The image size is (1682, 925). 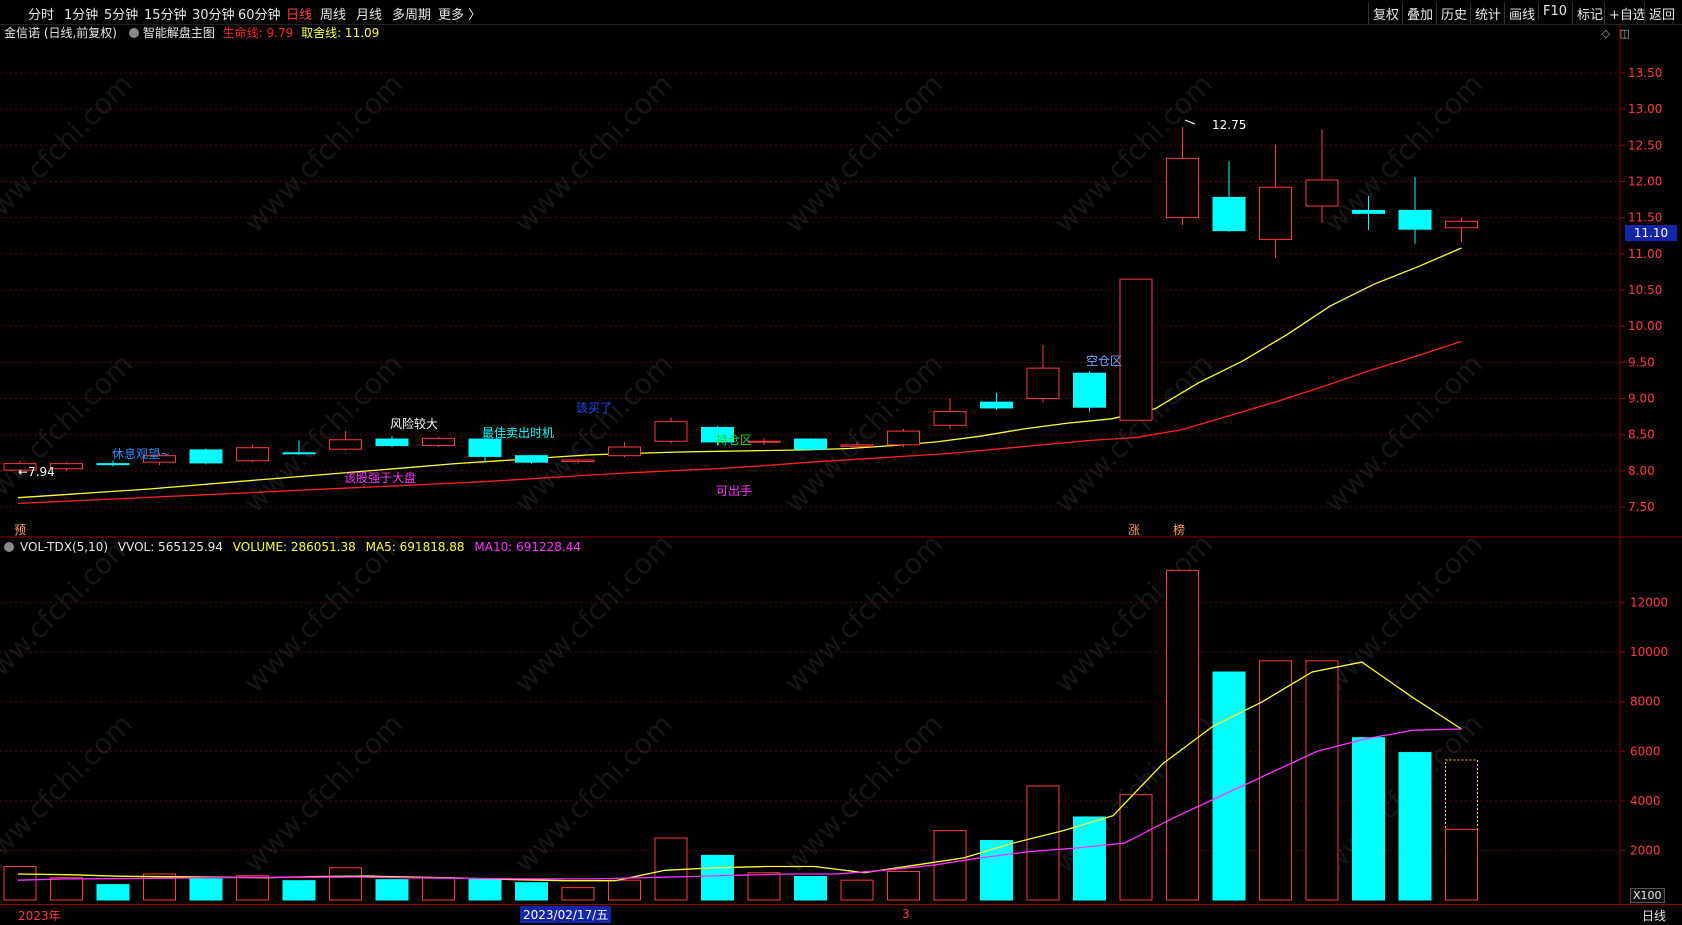 I want to click on life-line-value: 生命线: 9.79, so click(x=258, y=33).